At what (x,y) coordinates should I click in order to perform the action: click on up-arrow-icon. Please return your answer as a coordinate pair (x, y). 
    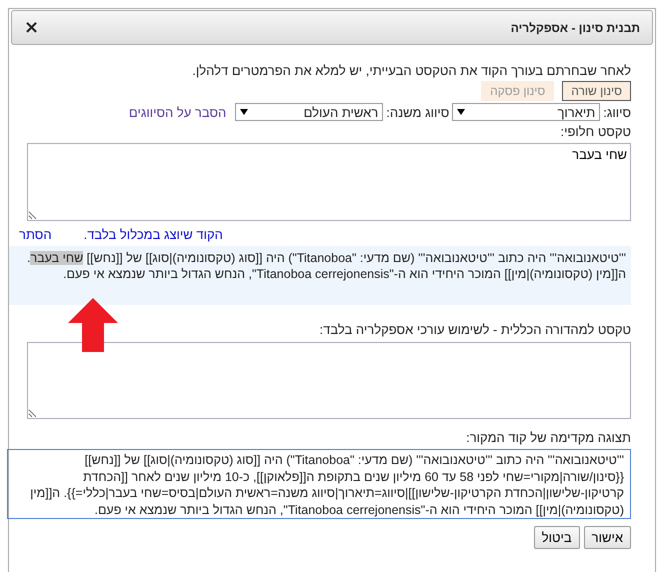
    Looking at the image, I should click on (93, 325).